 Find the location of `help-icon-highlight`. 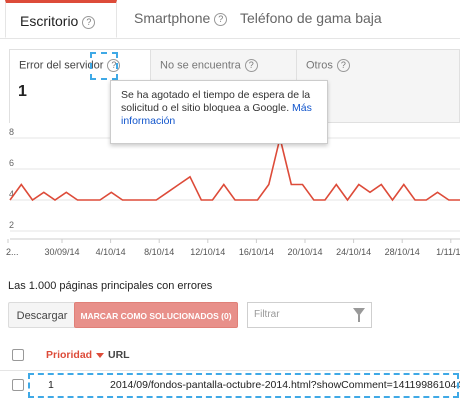

help-icon-highlight is located at coordinates (104, 66).